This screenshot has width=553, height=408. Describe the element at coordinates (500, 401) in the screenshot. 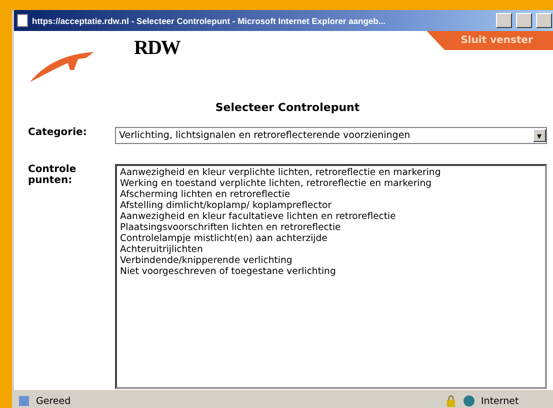

I see `zone-text: Internet` at that location.